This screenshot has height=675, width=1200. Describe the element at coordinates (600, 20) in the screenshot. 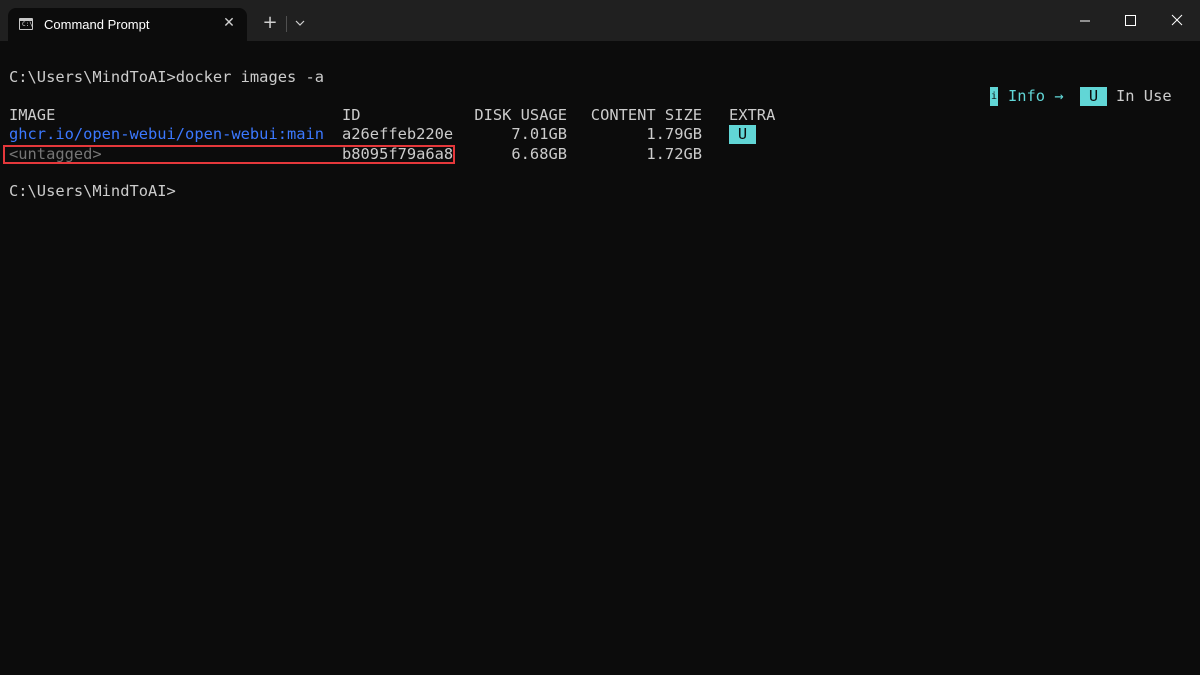

I see `title-bar: C:\ Command Prompt ✕ +` at that location.